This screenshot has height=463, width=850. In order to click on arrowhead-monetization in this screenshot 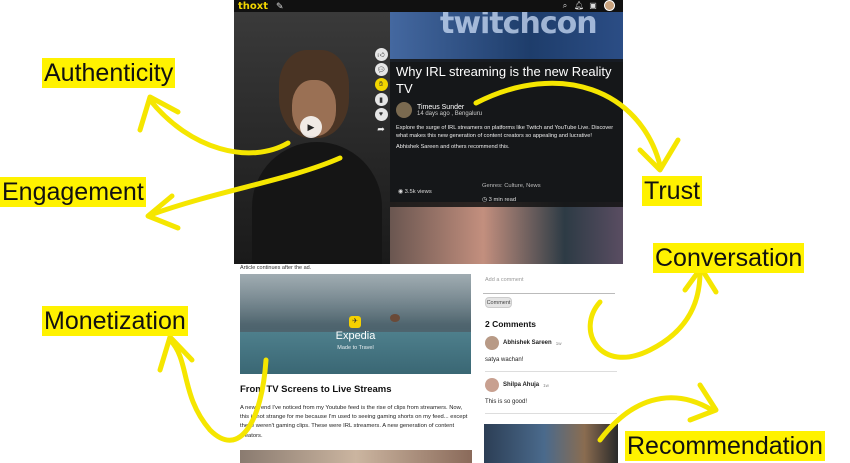, I will do `click(176, 353)`.